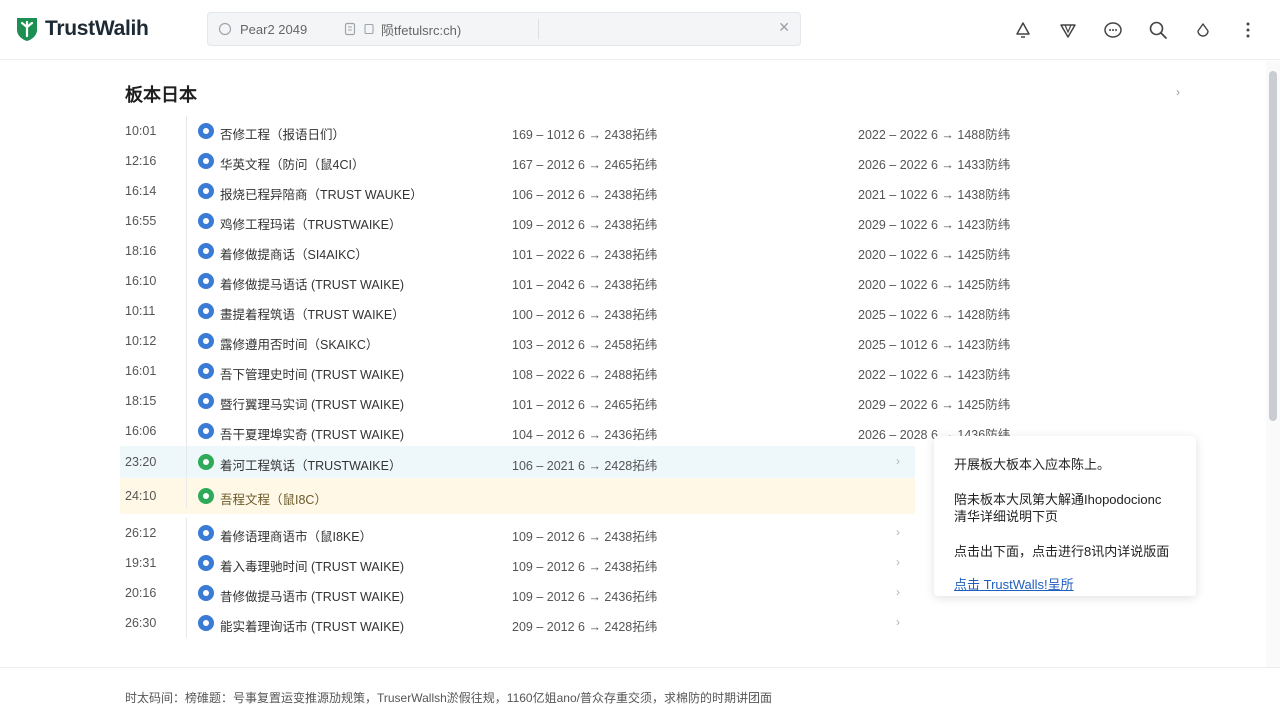 The height and width of the screenshot is (720, 1280). Describe the element at coordinates (294, 255) in the screenshot. I see `row-name: 着修做提商话（SI4AIKC）` at that location.